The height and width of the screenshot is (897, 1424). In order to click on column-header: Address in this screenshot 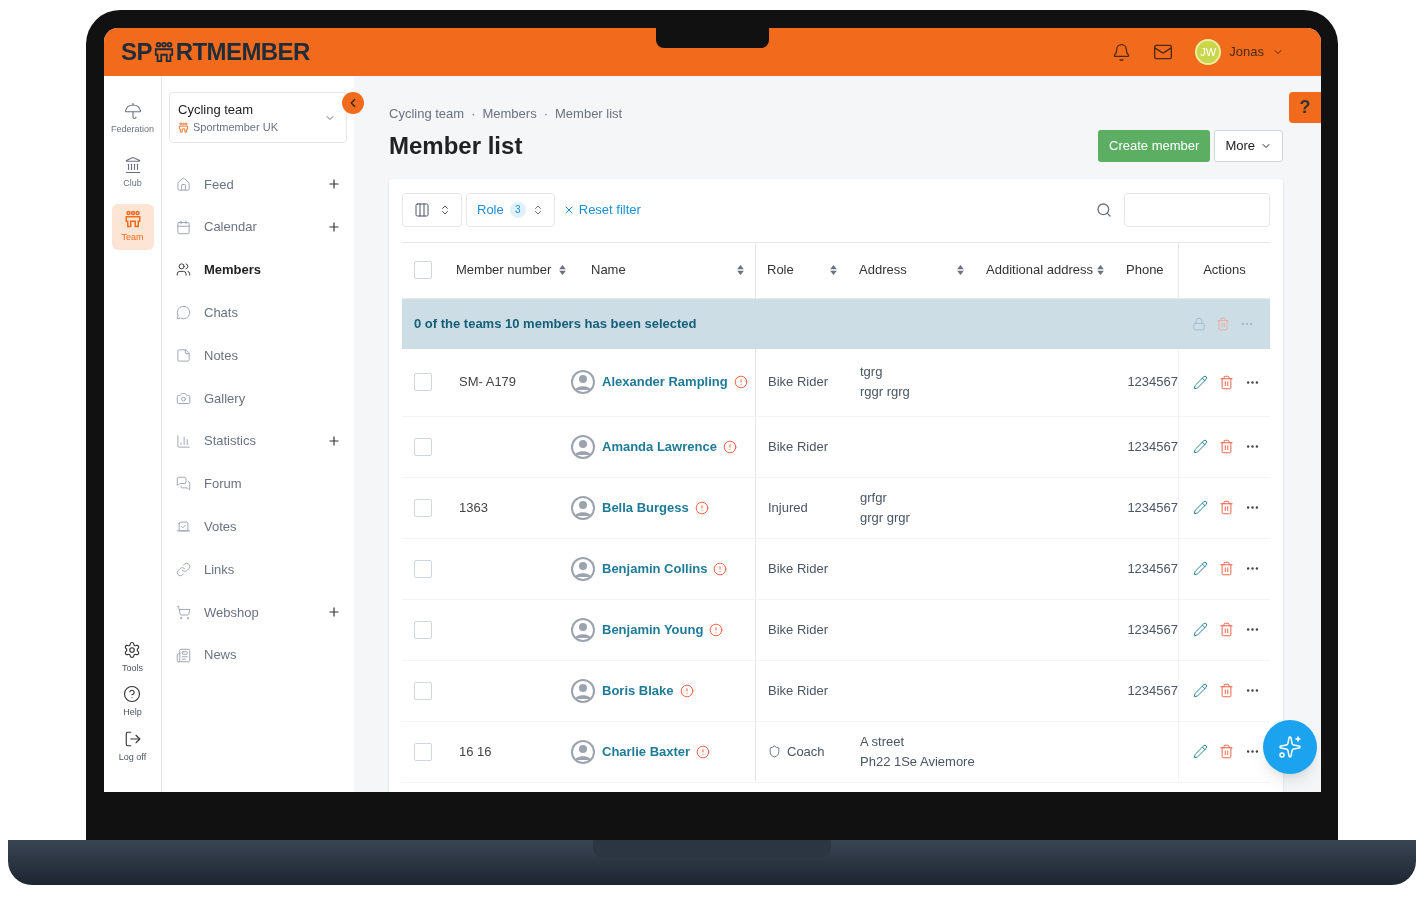, I will do `click(883, 270)`.